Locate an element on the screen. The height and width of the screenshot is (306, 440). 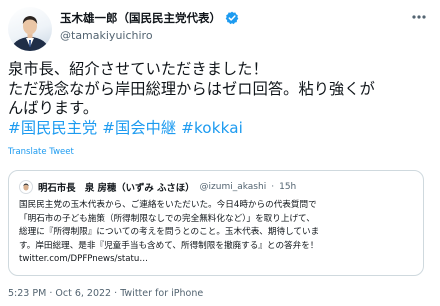
quoted-tweet-header: 明石市長 泉 房穂（いずみ ふさほ） @izumi_akashi · 15h is located at coordinates (157, 187).